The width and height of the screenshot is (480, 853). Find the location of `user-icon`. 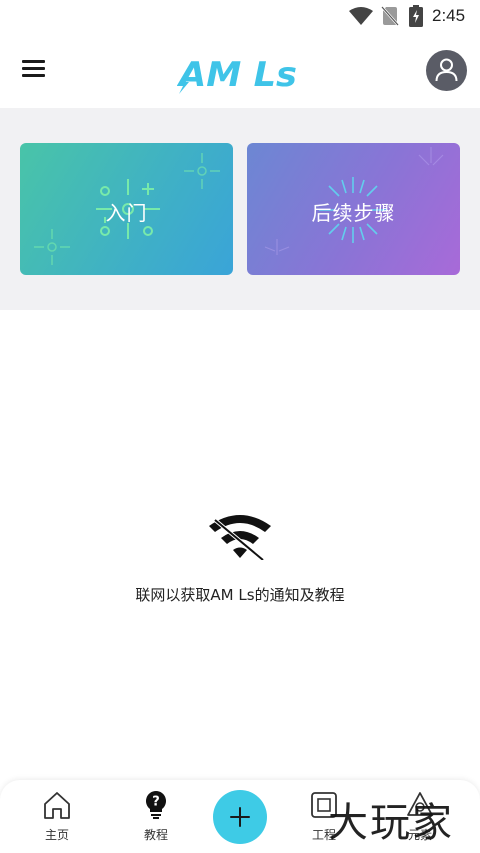

user-icon is located at coordinates (446, 70).